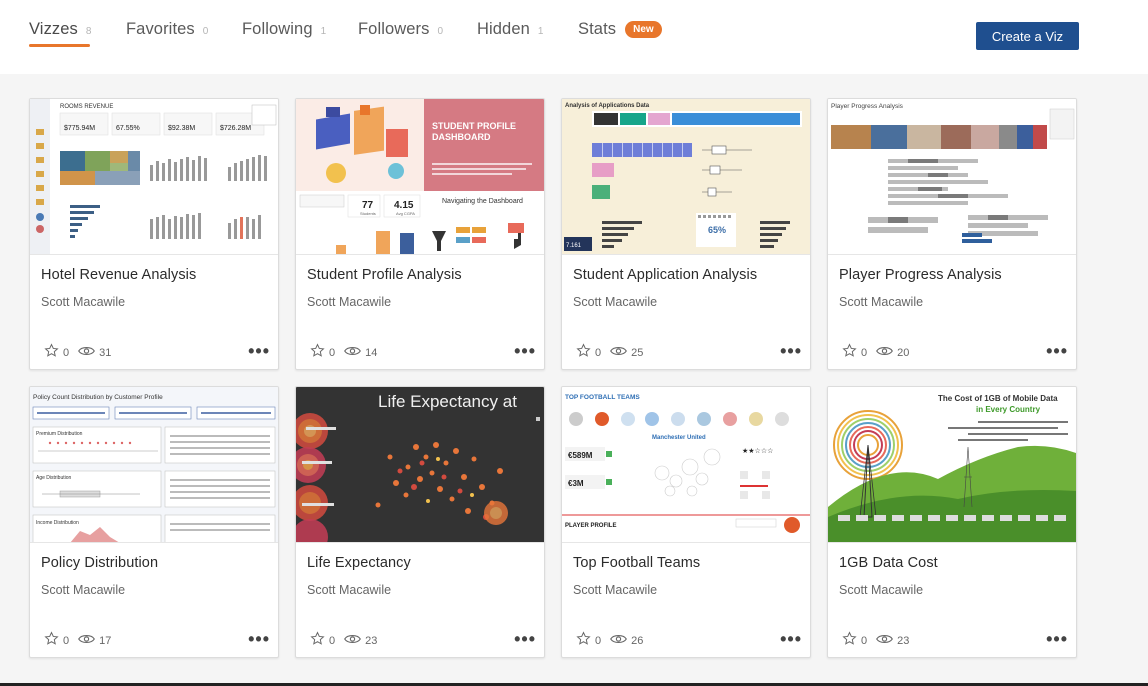  Describe the element at coordinates (590, 526) in the screenshot. I see `thumb-profile: PLAYER PROFILE` at that location.